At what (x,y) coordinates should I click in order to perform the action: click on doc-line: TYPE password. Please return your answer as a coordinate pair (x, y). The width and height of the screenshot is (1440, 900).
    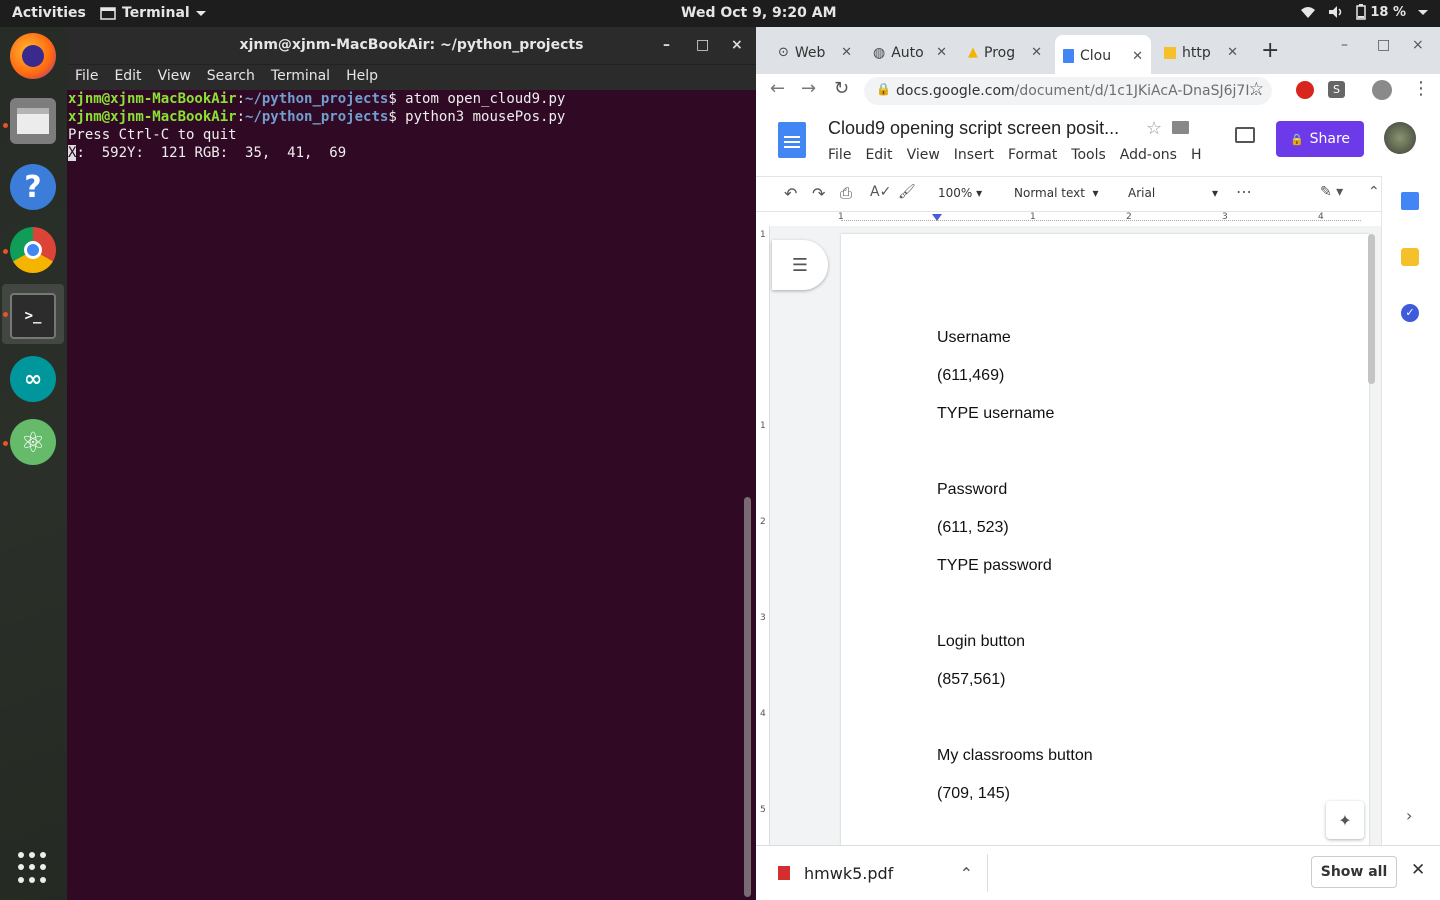
    Looking at the image, I should click on (994, 565).